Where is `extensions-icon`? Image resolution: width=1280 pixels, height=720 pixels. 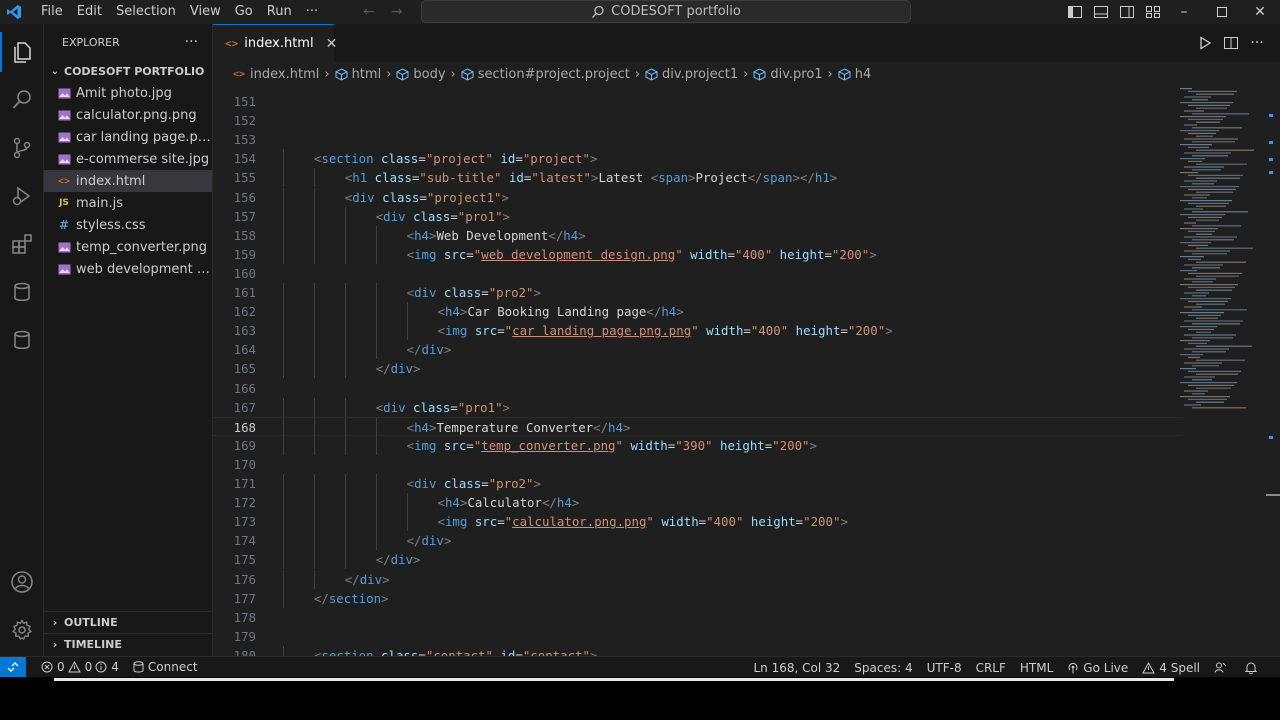 extensions-icon is located at coordinates (22, 244).